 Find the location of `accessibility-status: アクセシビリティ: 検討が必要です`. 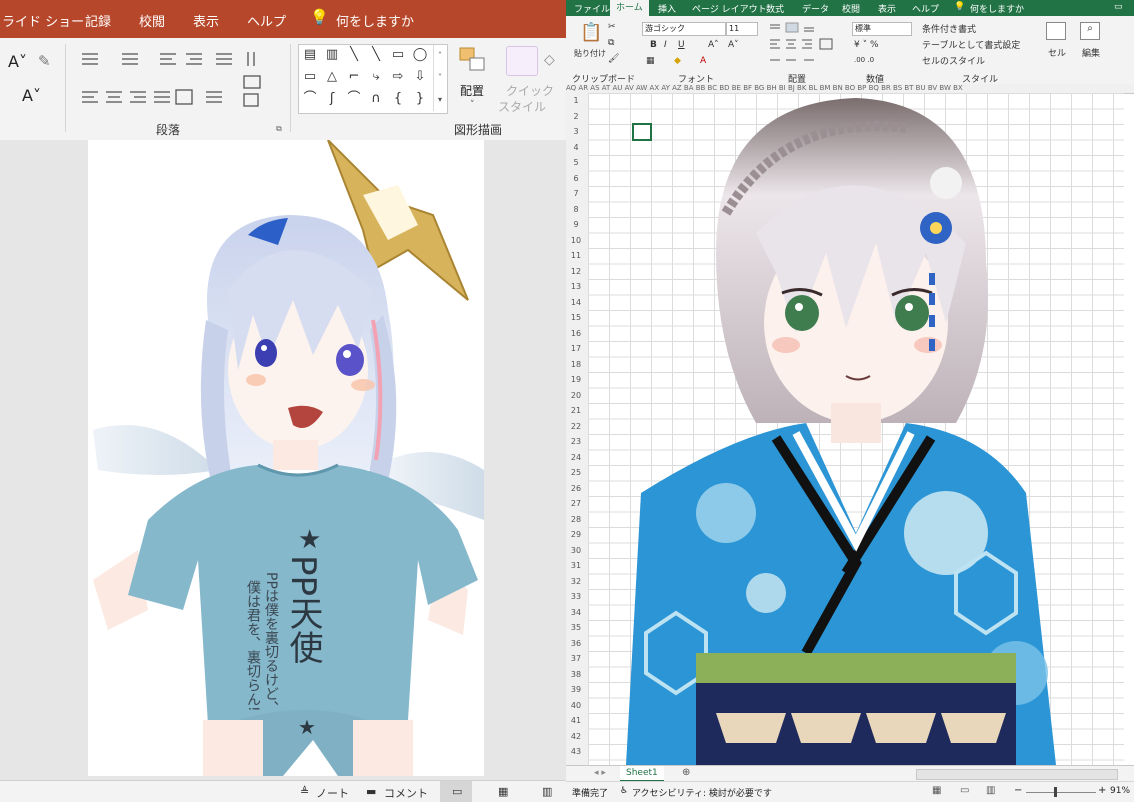

accessibility-status: アクセシビリティ: 検討が必要です is located at coordinates (702, 792).